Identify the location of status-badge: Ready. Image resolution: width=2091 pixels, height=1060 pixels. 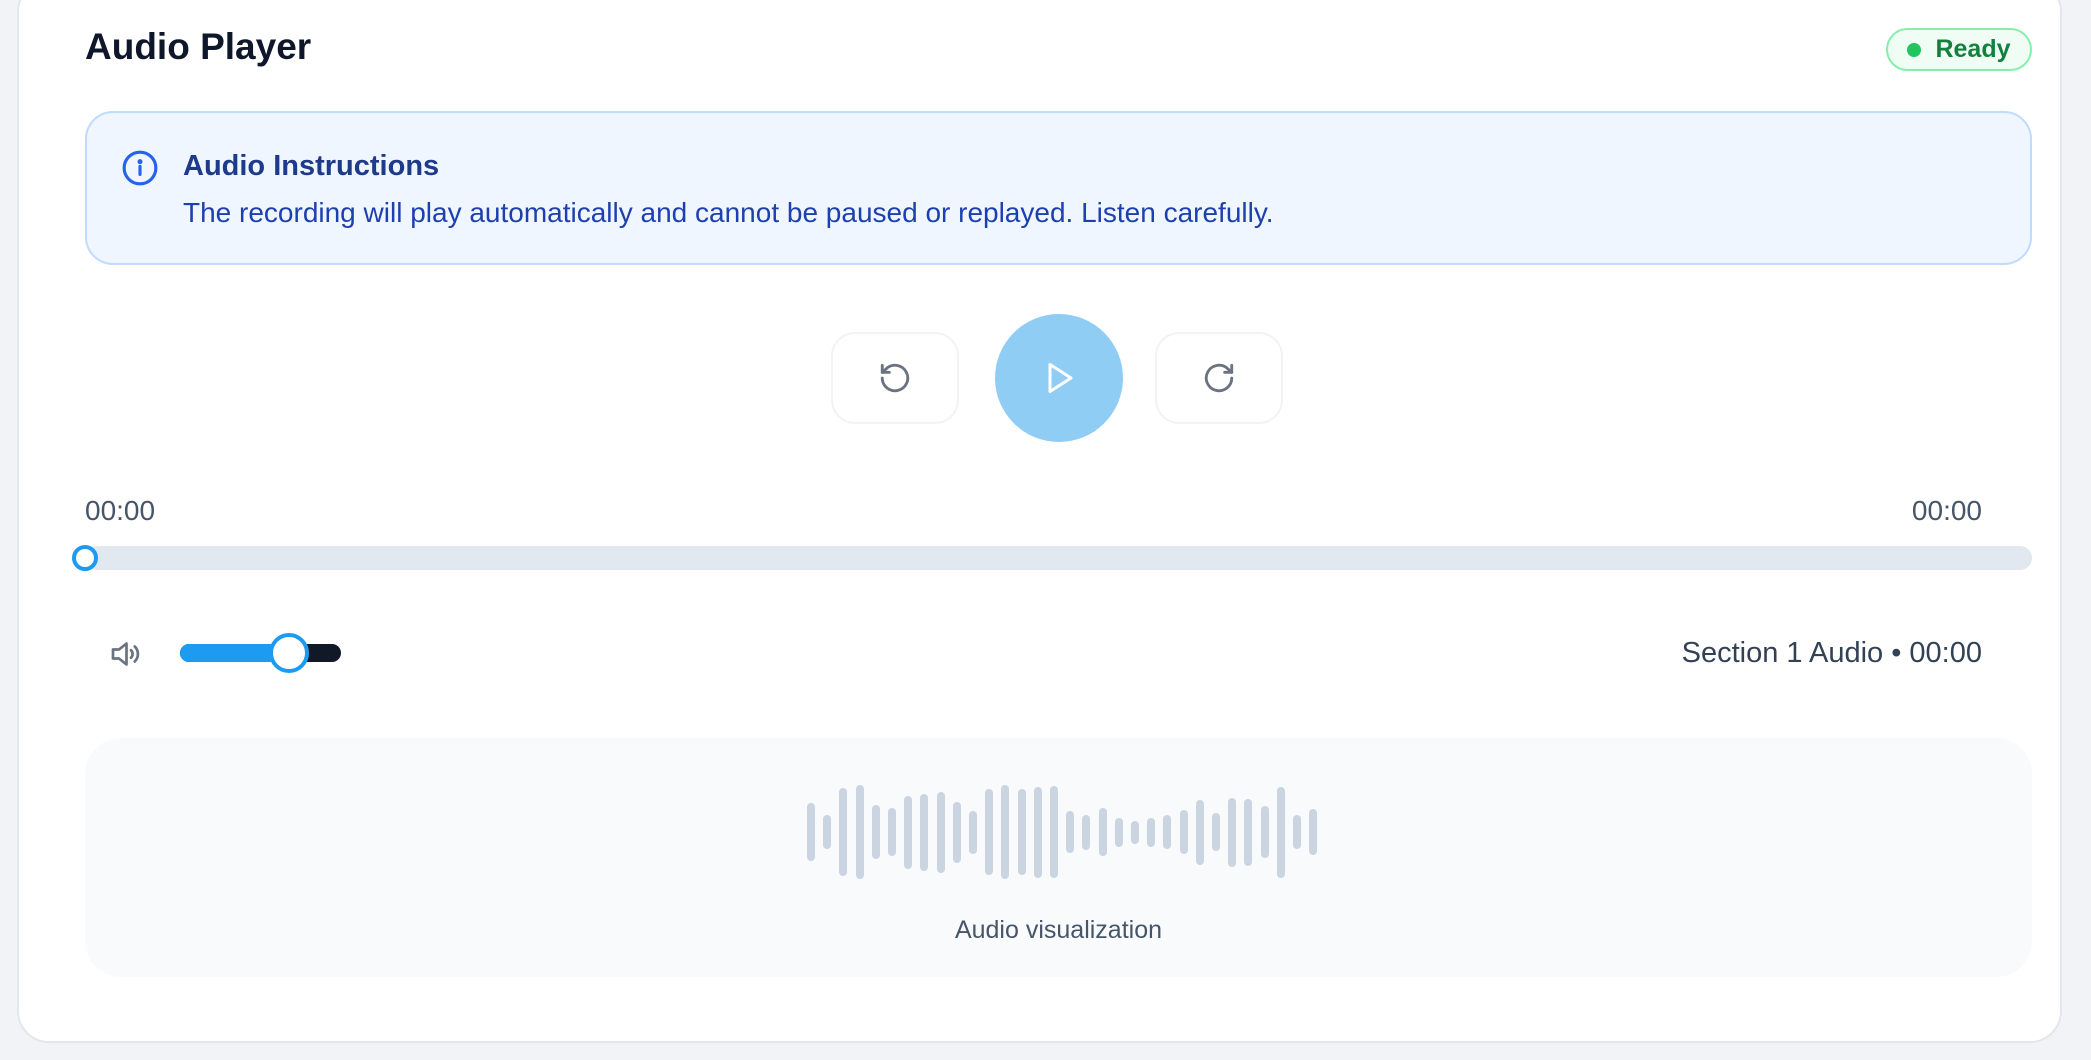
(1959, 49).